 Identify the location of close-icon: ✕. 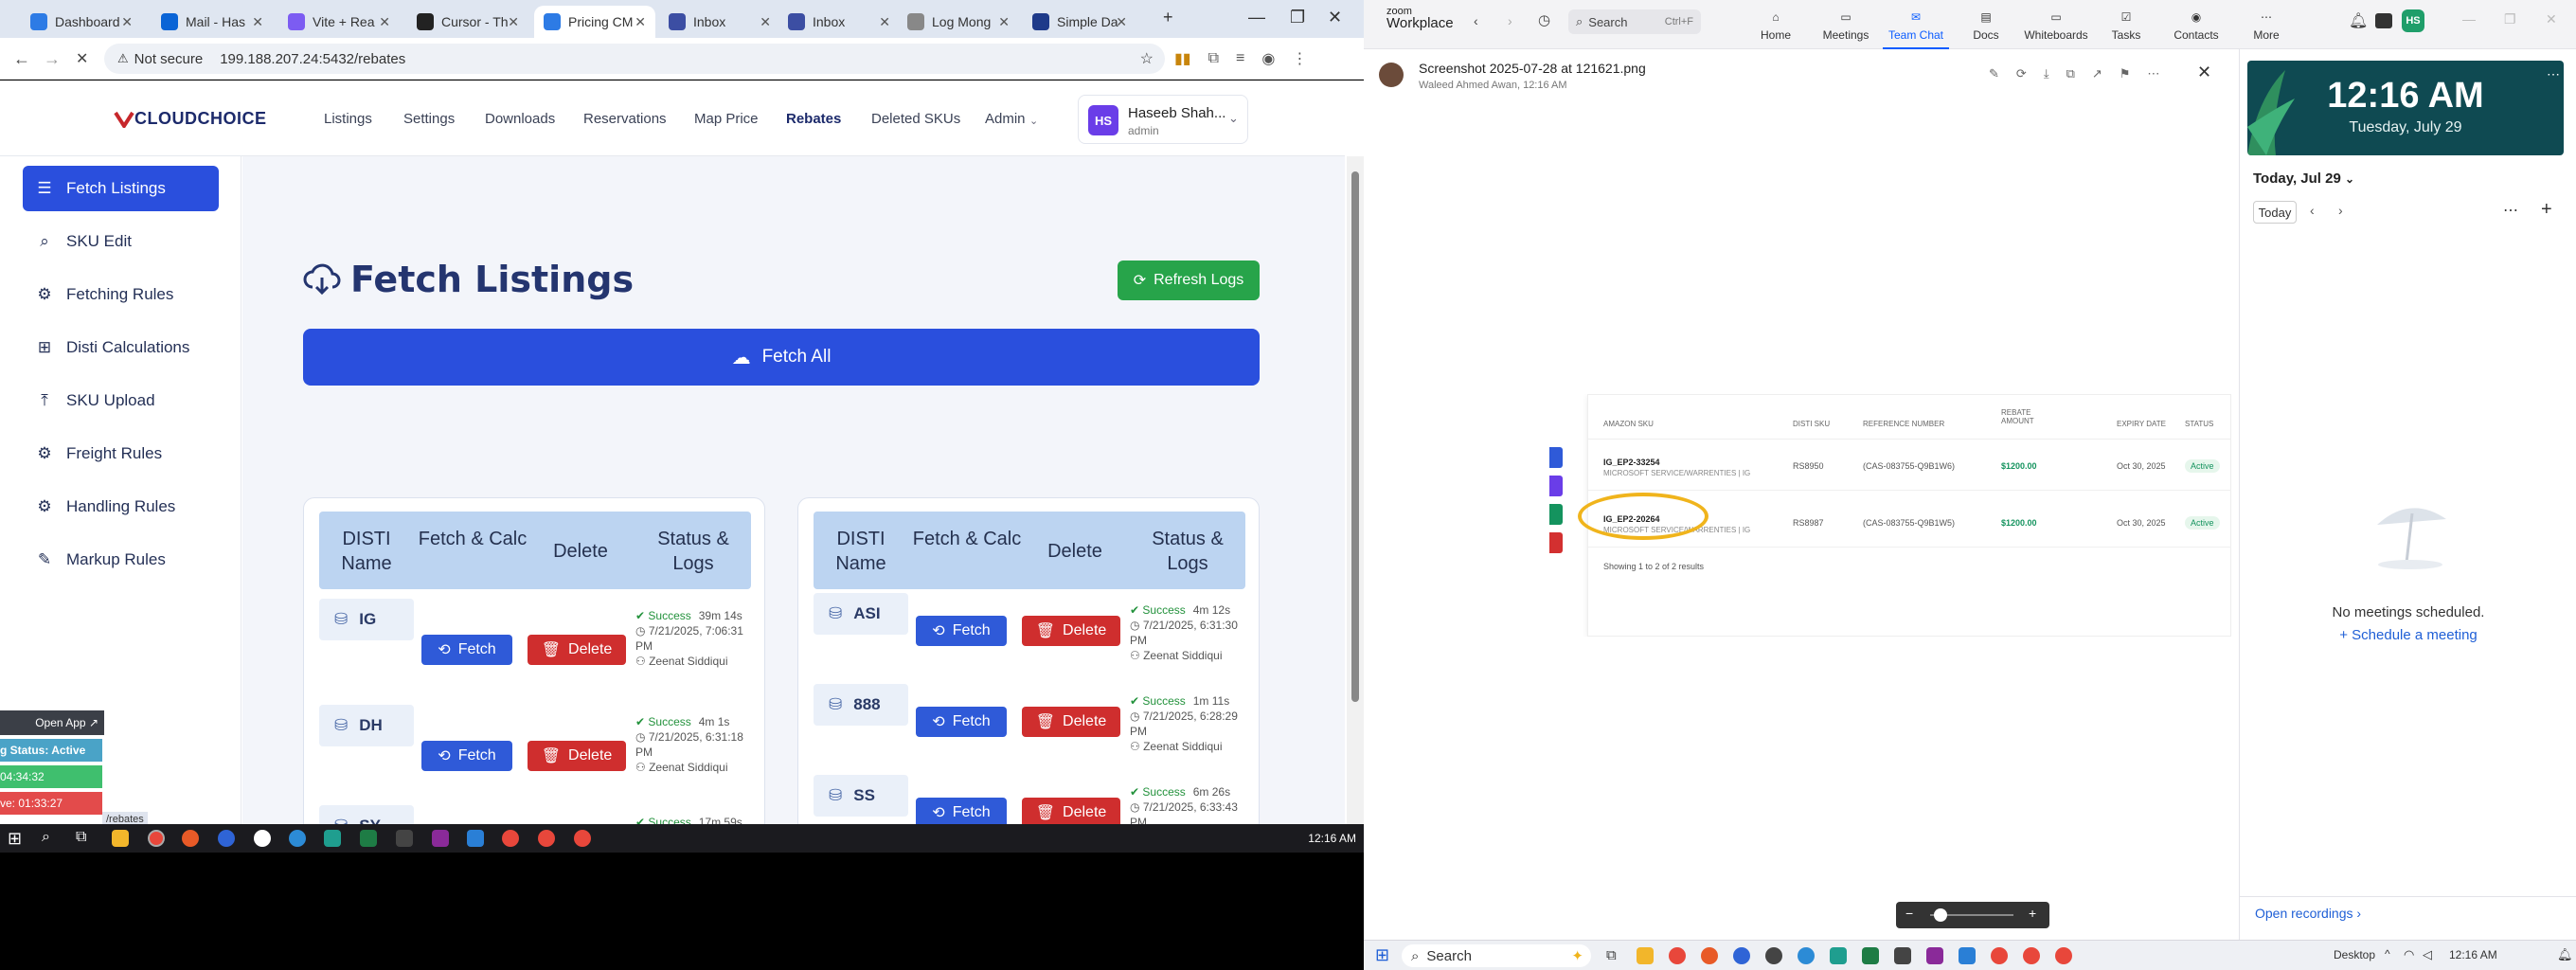
(2551, 19).